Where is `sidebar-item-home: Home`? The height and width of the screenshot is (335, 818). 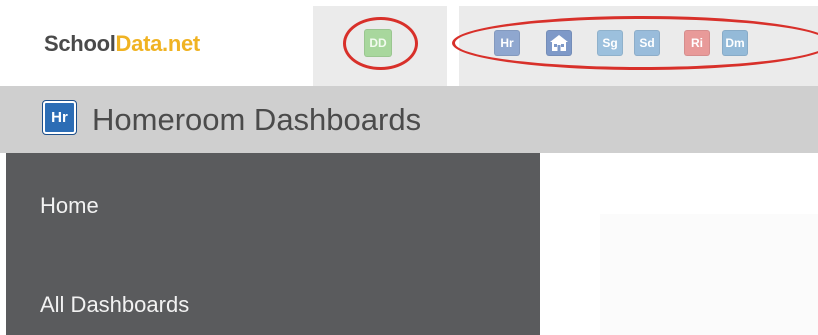 sidebar-item-home: Home is located at coordinates (69, 206).